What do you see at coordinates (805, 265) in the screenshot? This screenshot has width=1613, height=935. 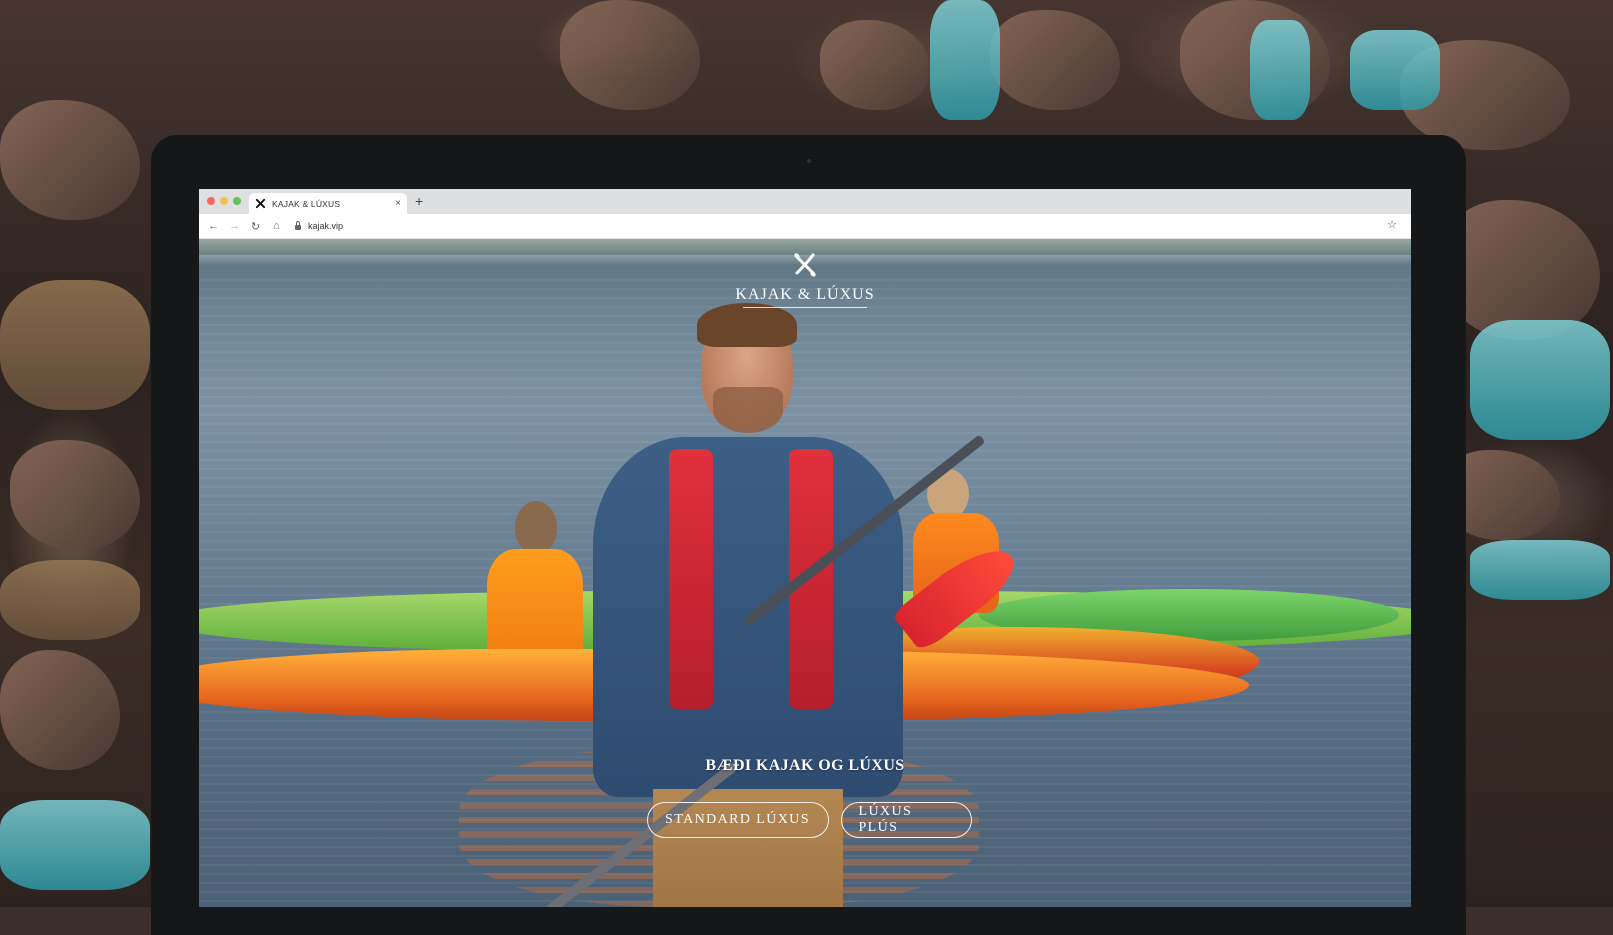 I see `kayak-paddles-logo-icon` at bounding box center [805, 265].